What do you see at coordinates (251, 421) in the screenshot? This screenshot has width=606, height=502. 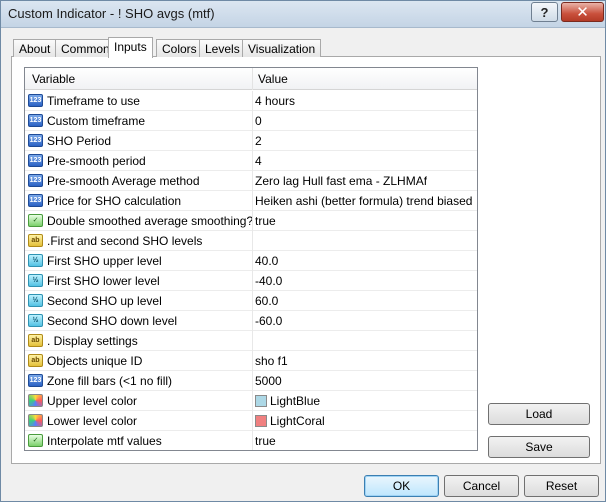 I see `table-row: Lower level color LightCoral` at bounding box center [251, 421].